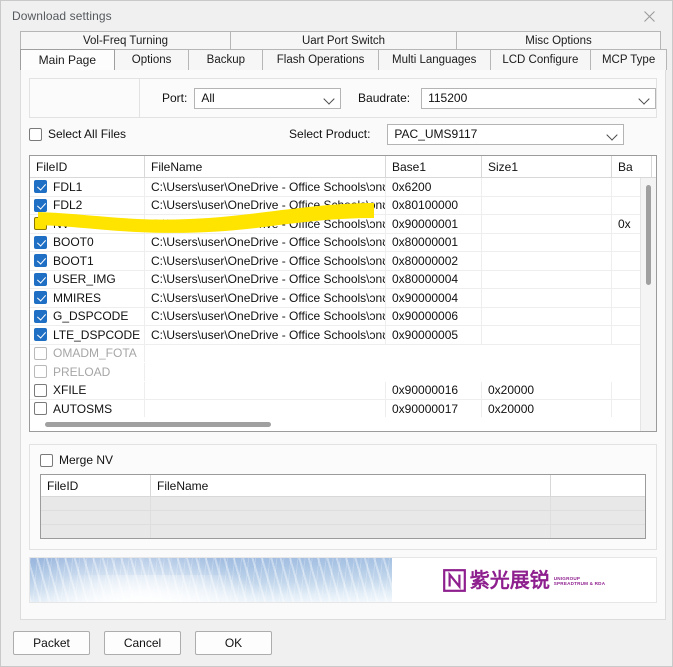 The image size is (673, 667). Describe the element at coordinates (233, 643) in the screenshot. I see `ok-button: OK` at that location.